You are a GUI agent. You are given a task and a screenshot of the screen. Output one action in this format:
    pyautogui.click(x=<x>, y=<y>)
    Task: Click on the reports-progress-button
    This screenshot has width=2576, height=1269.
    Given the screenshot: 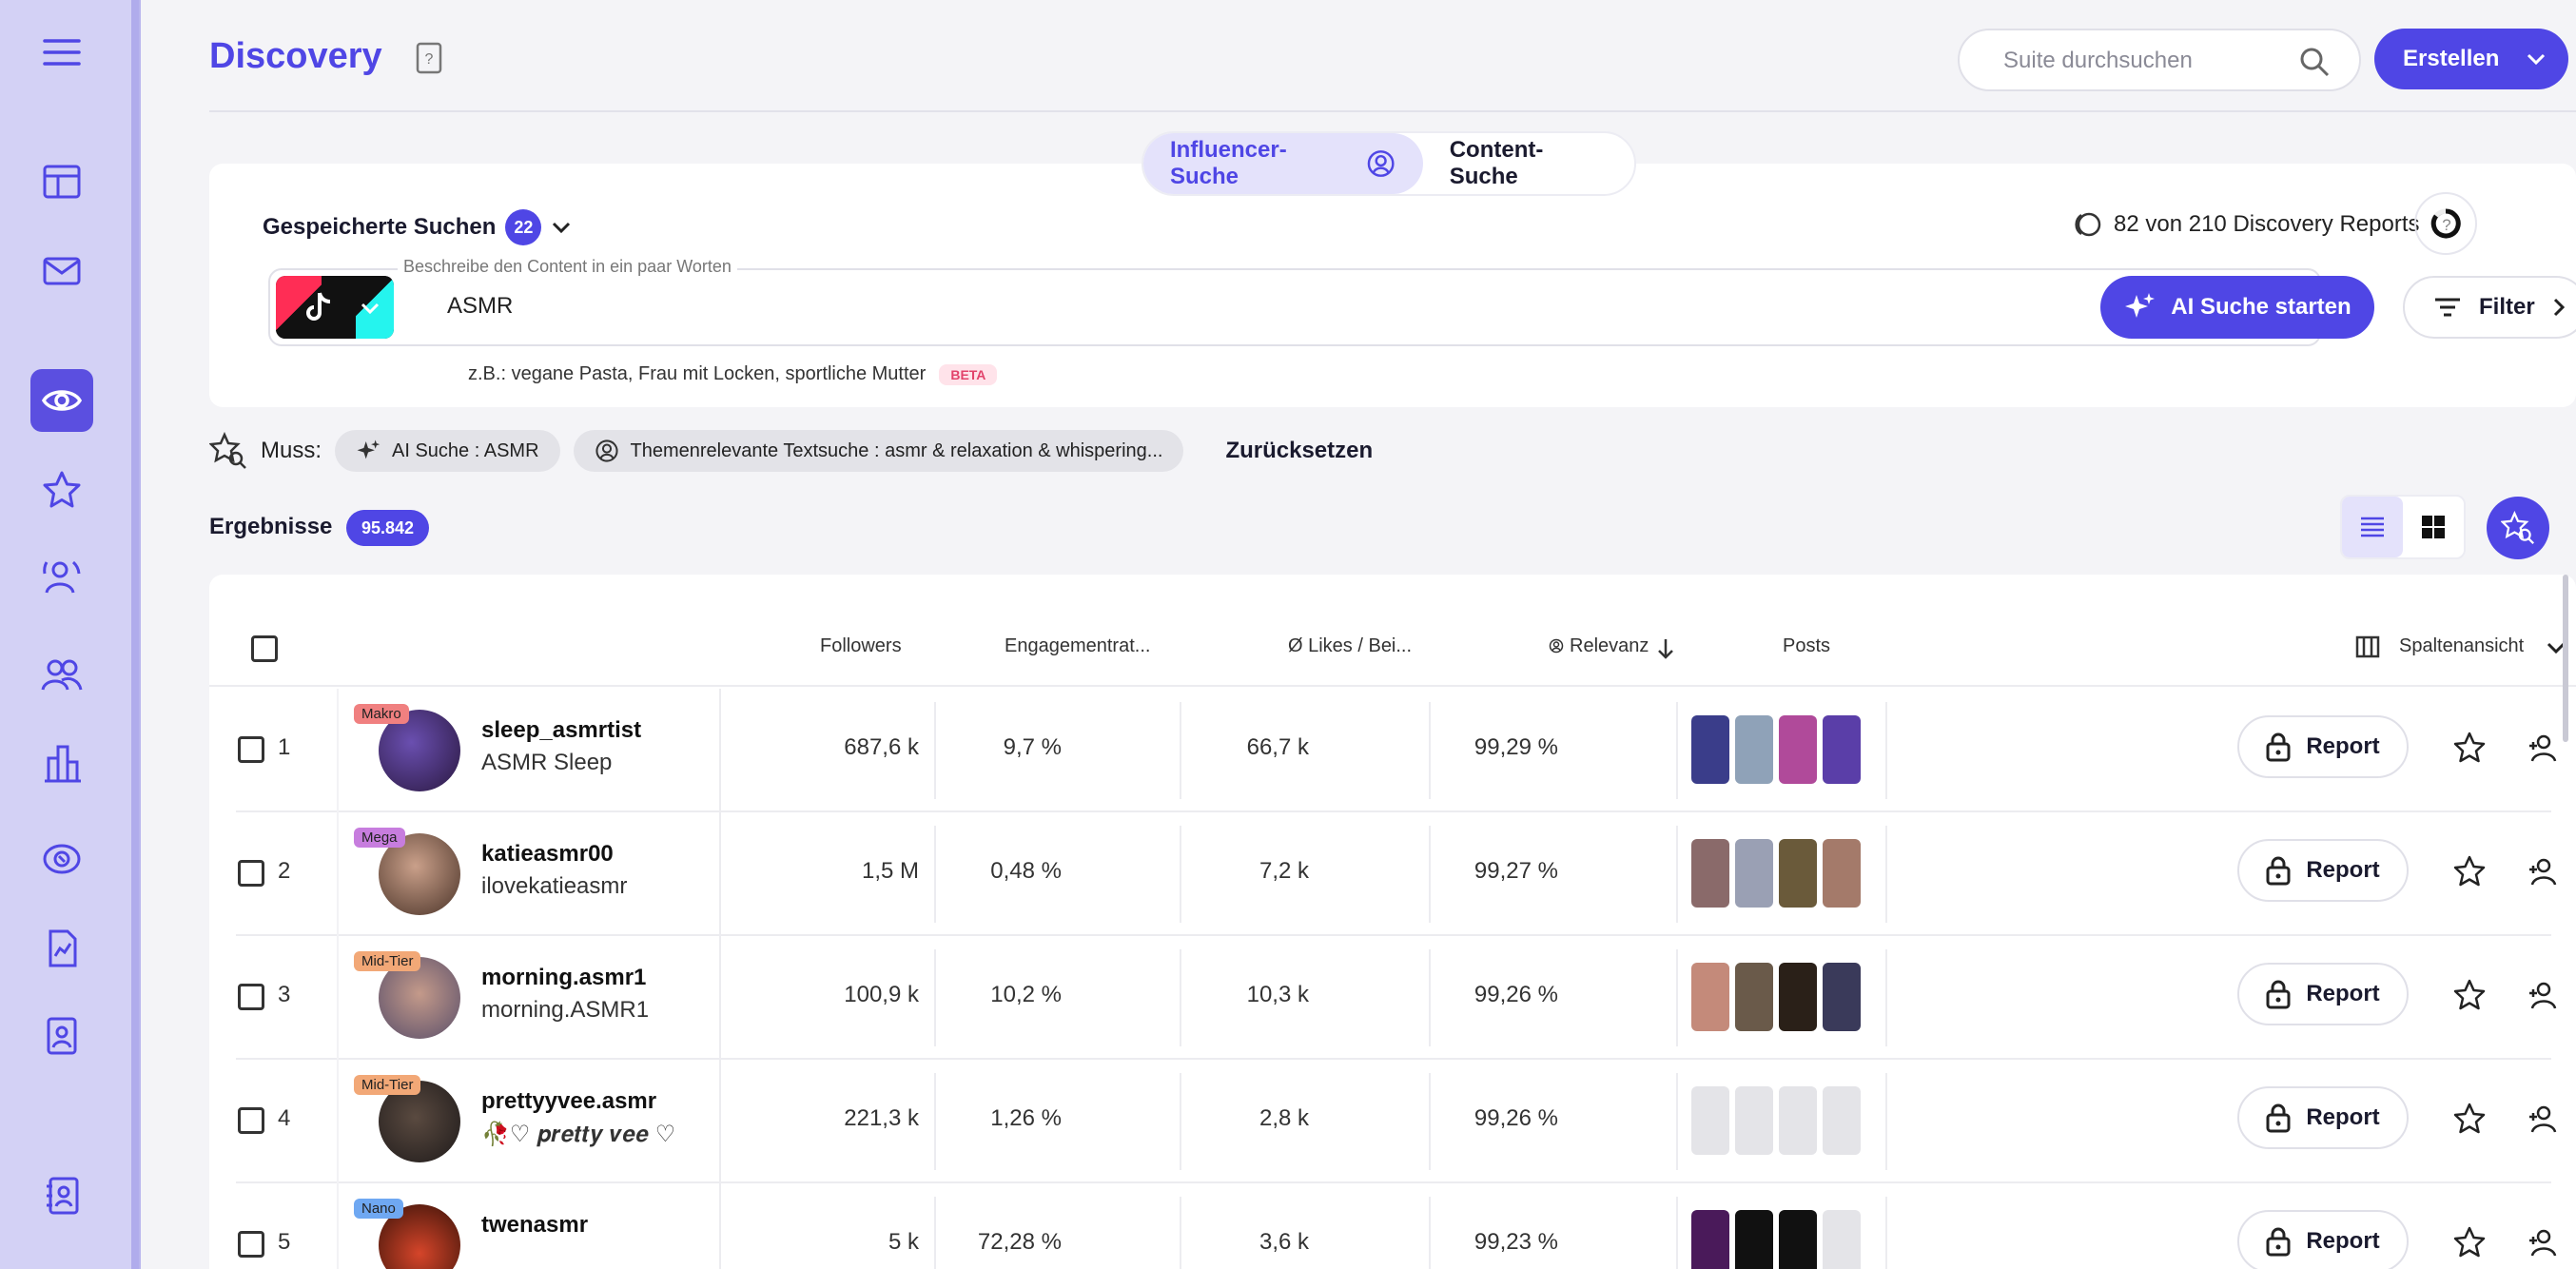 What is the action you would take?
    pyautogui.click(x=2445, y=223)
    